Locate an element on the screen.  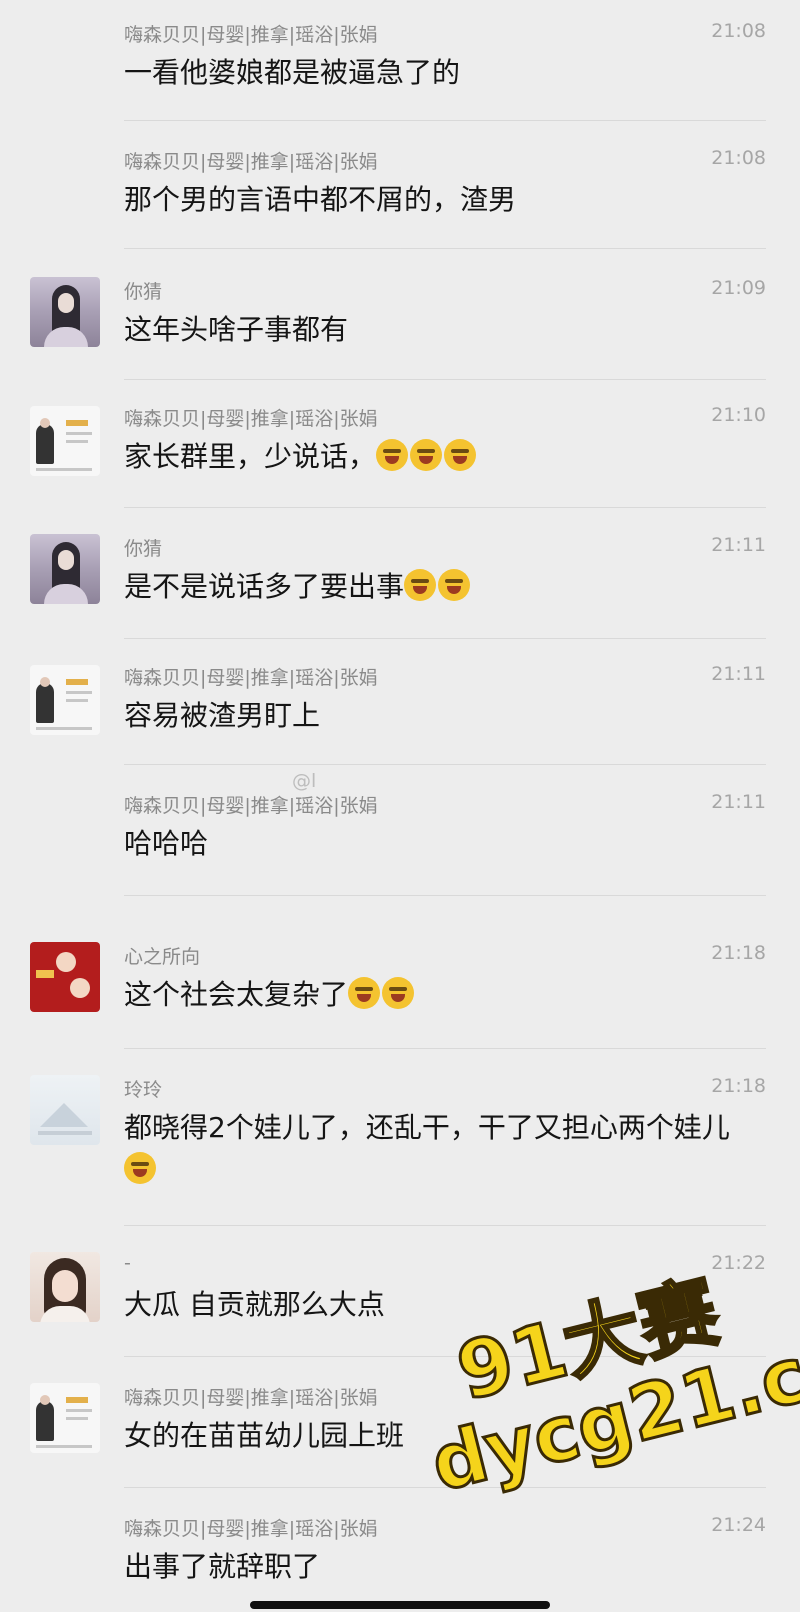
message-text: 容易被渣男盯上 is located at coordinates (222, 715).